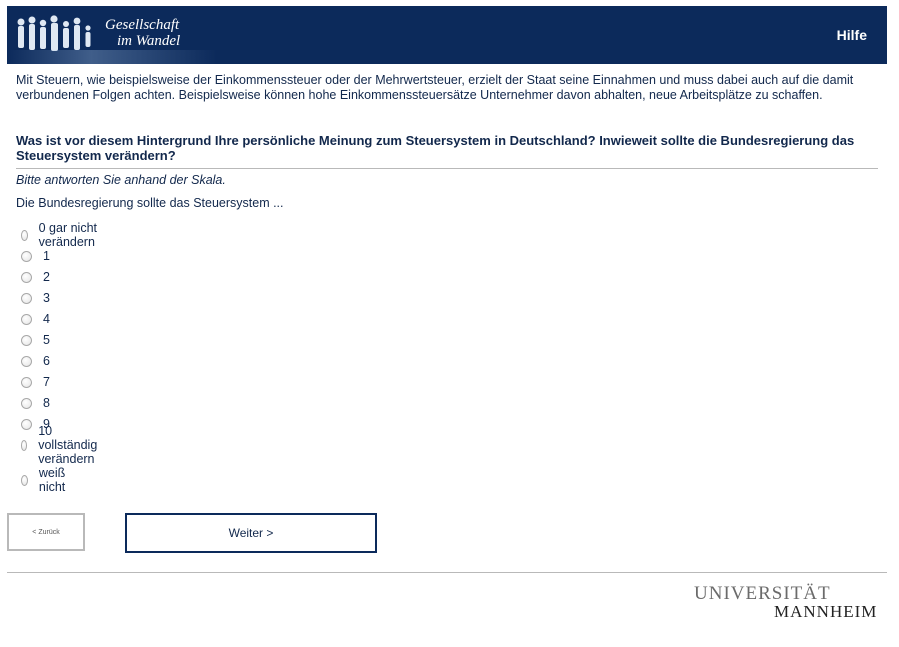  What do you see at coordinates (34, 298) in the screenshot?
I see `option-3: 3` at bounding box center [34, 298].